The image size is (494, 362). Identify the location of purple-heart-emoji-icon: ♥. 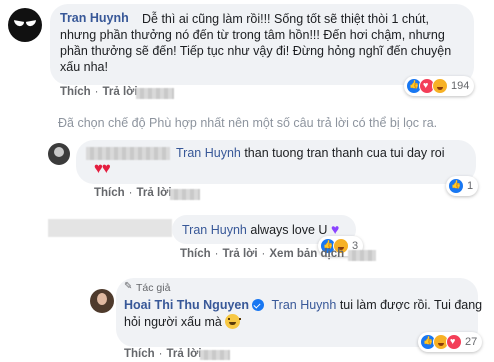
(335, 229).